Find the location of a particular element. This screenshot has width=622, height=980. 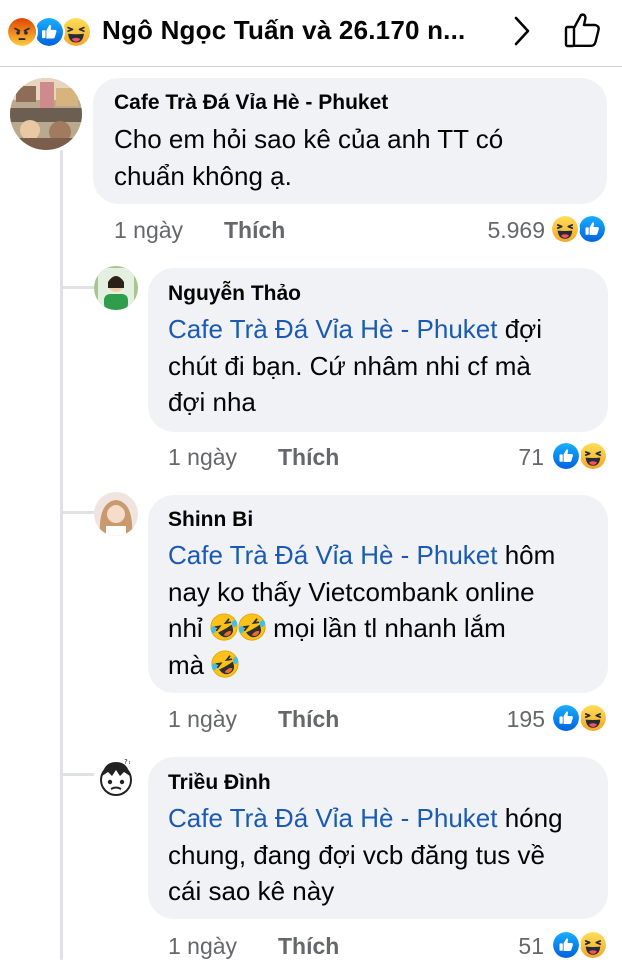

header-divider is located at coordinates (311, 66).